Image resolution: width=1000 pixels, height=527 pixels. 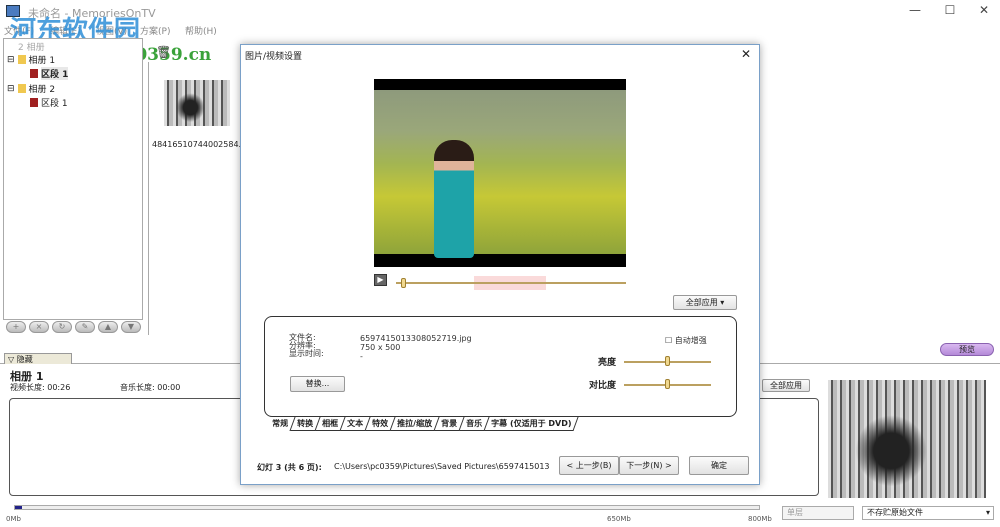 What do you see at coordinates (786, 385) in the screenshot?
I see `apply-all-dropdown: 全部应用` at bounding box center [786, 385].